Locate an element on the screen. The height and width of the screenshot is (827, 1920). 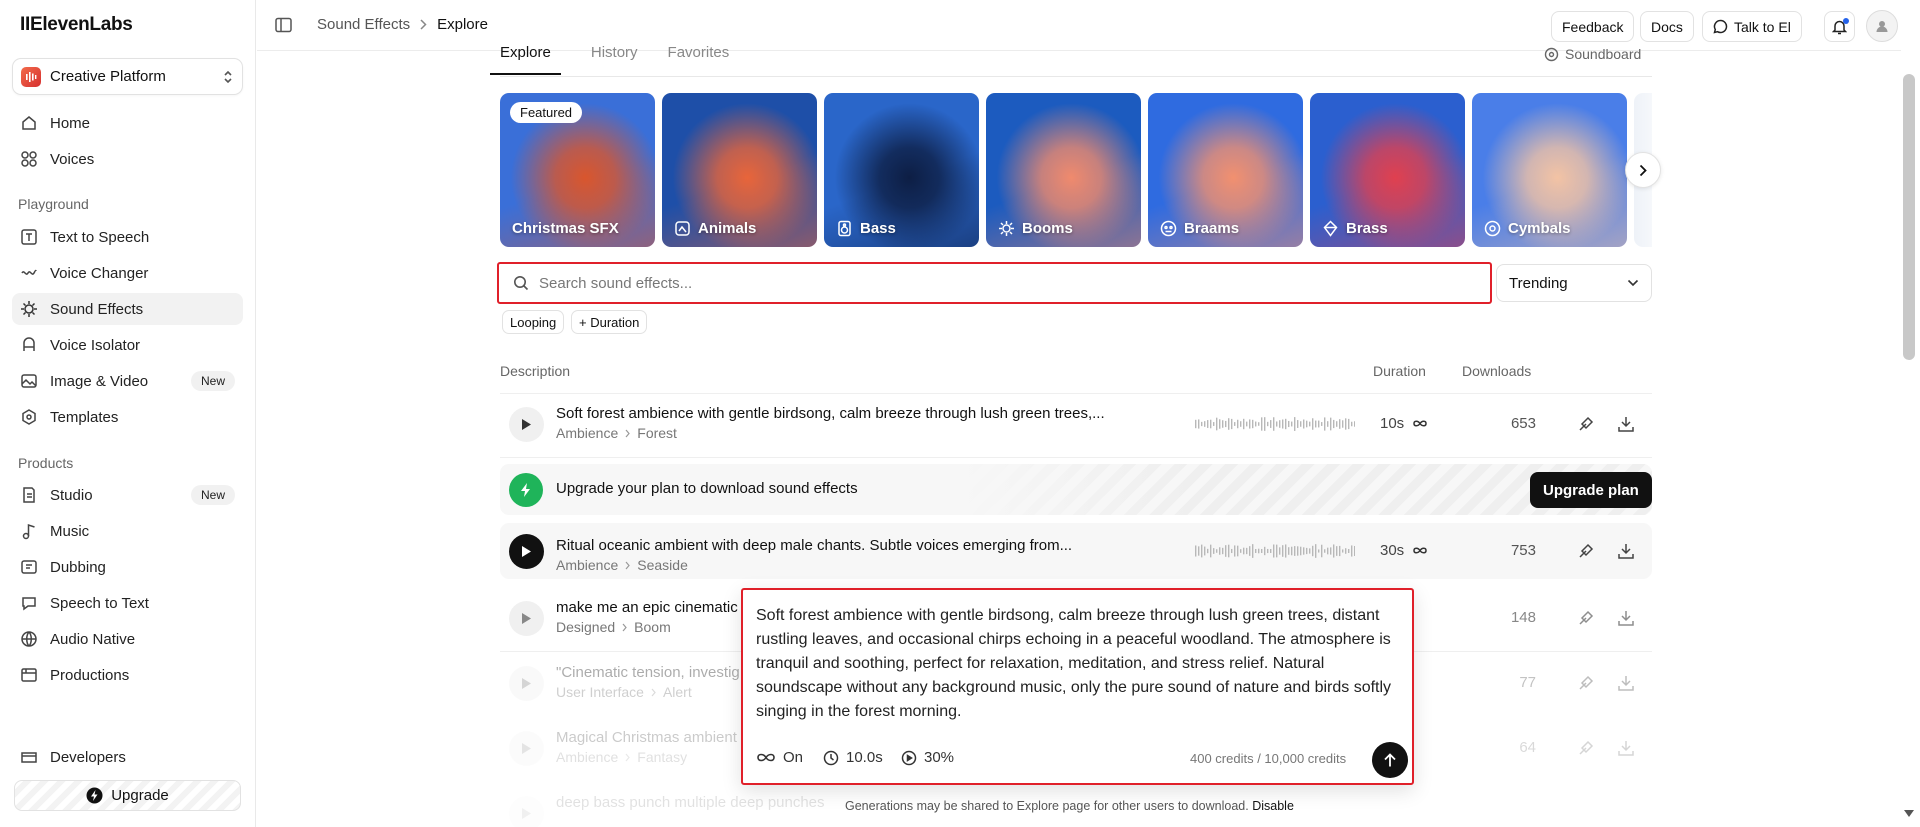
upgrade-plan-button: Upgrade plan is located at coordinates (1591, 490).